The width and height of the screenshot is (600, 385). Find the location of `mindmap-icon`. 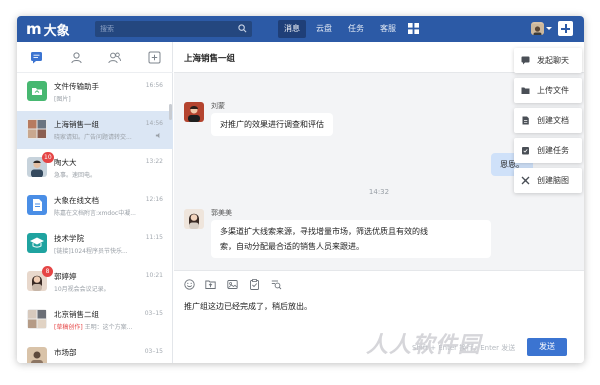

mindmap-icon is located at coordinates (525, 180).